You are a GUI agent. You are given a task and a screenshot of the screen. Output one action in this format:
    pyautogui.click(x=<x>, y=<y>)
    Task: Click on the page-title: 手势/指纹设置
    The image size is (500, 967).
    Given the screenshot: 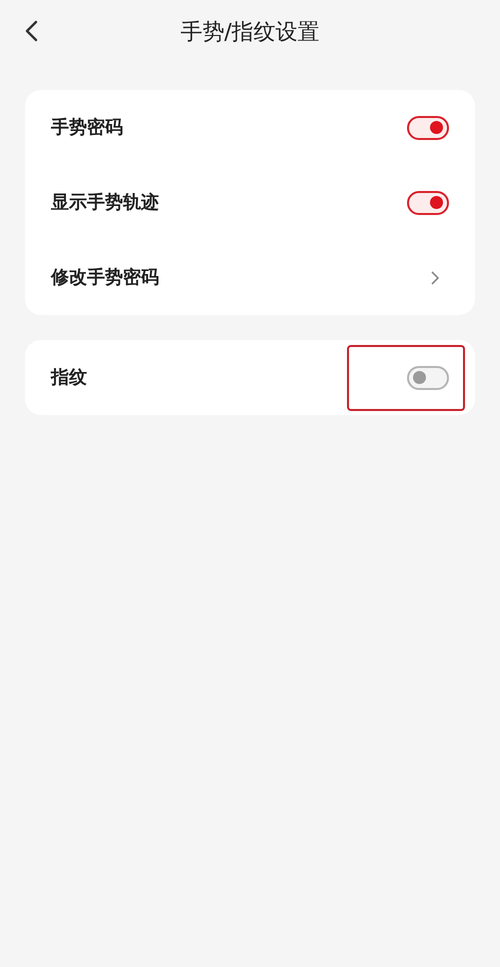 What is the action you would take?
    pyautogui.click(x=250, y=32)
    